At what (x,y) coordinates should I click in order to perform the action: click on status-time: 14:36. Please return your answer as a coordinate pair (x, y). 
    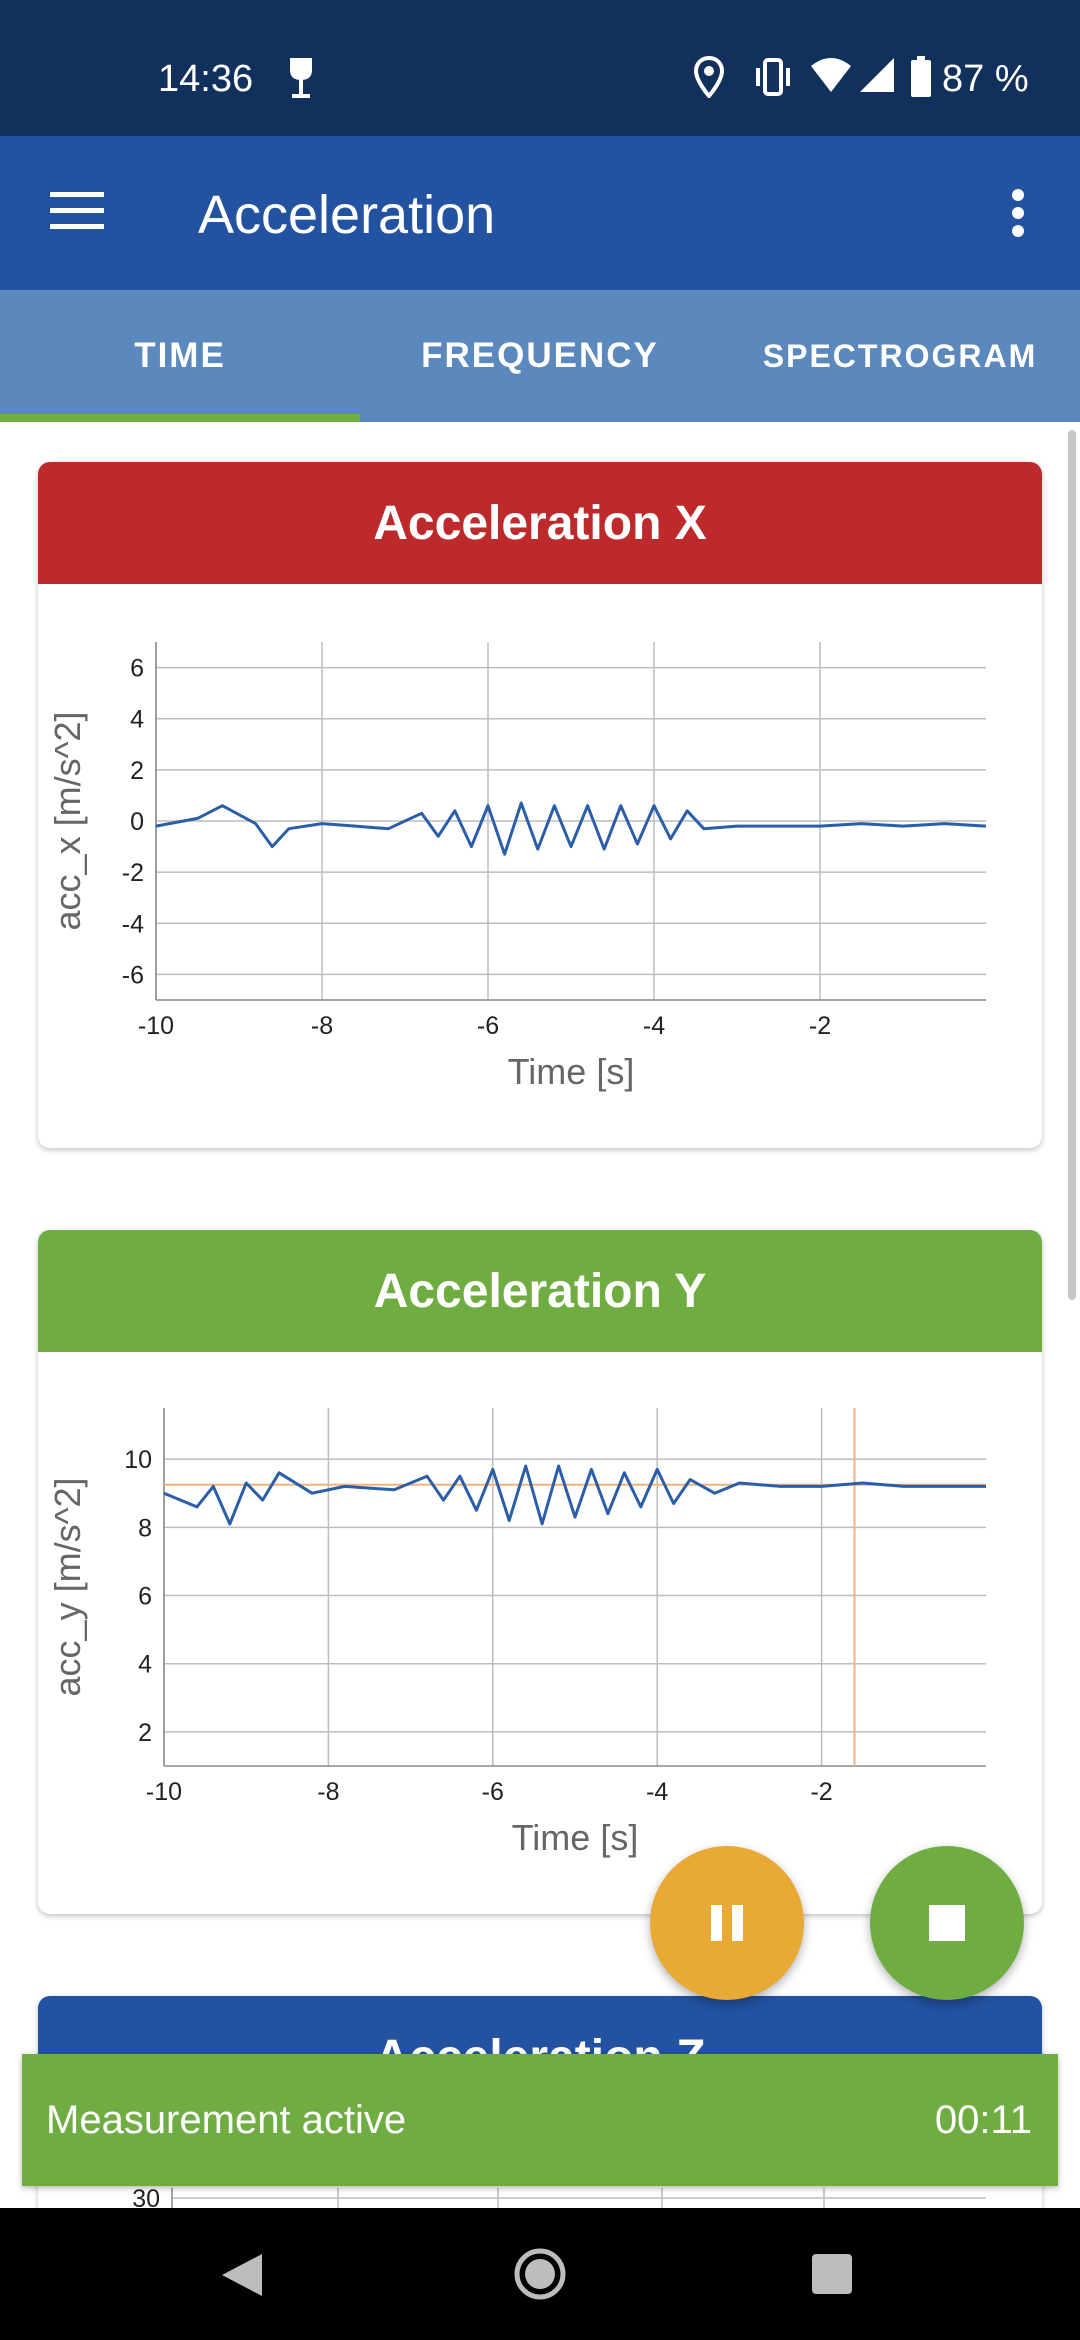
    Looking at the image, I should click on (206, 79).